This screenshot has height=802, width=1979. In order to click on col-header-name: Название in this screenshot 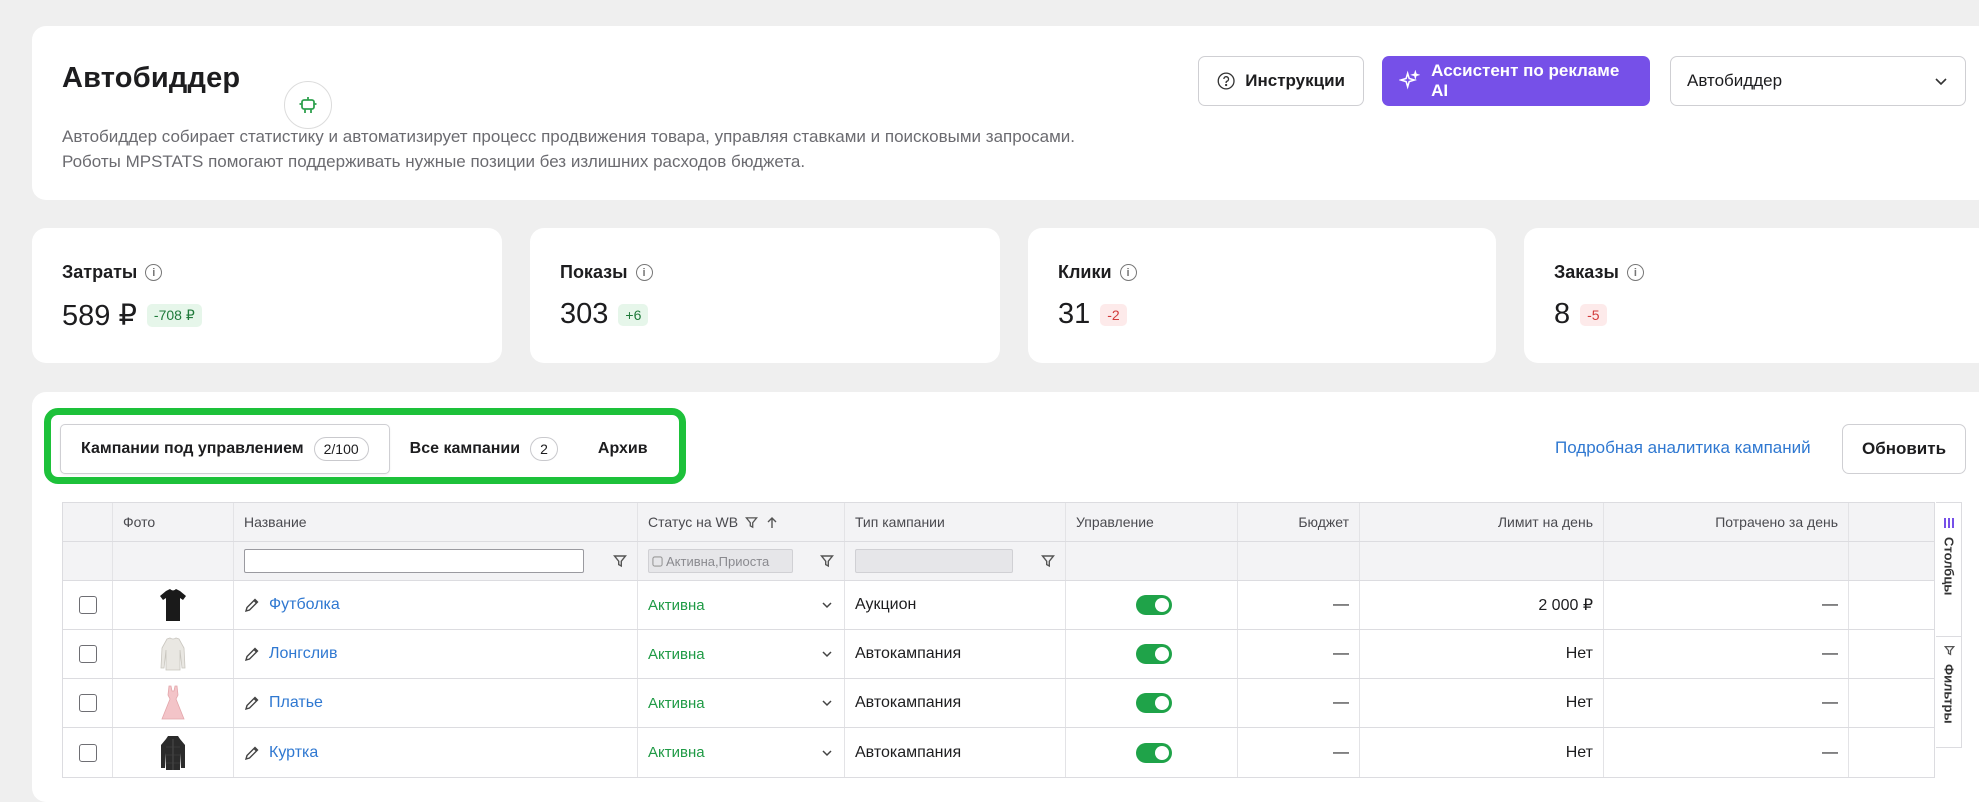, I will do `click(436, 522)`.